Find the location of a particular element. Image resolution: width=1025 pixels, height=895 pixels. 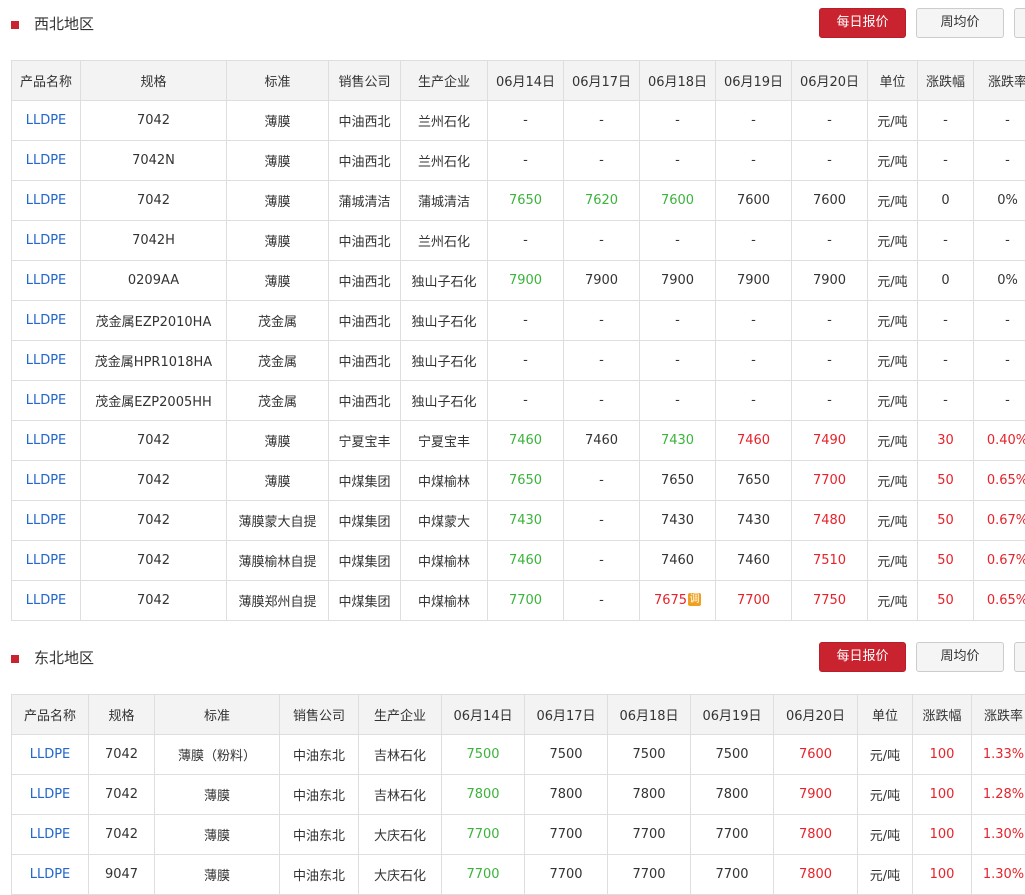

column-header-unit: 单位 is located at coordinates (885, 715).